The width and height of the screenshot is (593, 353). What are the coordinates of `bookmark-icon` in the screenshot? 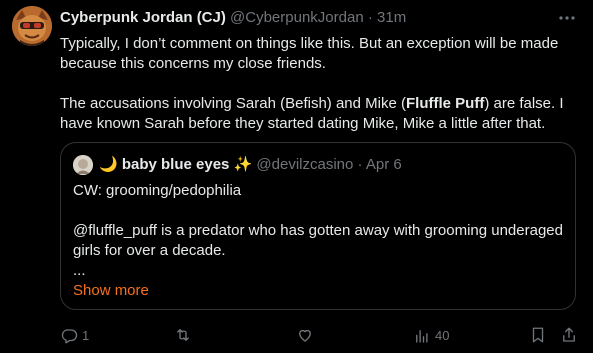 It's located at (538, 335).